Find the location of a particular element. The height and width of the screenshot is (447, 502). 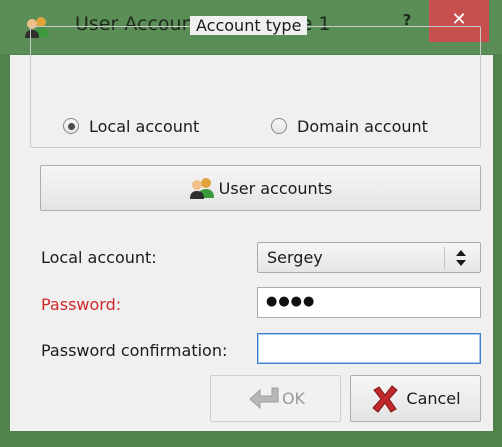

cross-icon is located at coordinates (385, 398).